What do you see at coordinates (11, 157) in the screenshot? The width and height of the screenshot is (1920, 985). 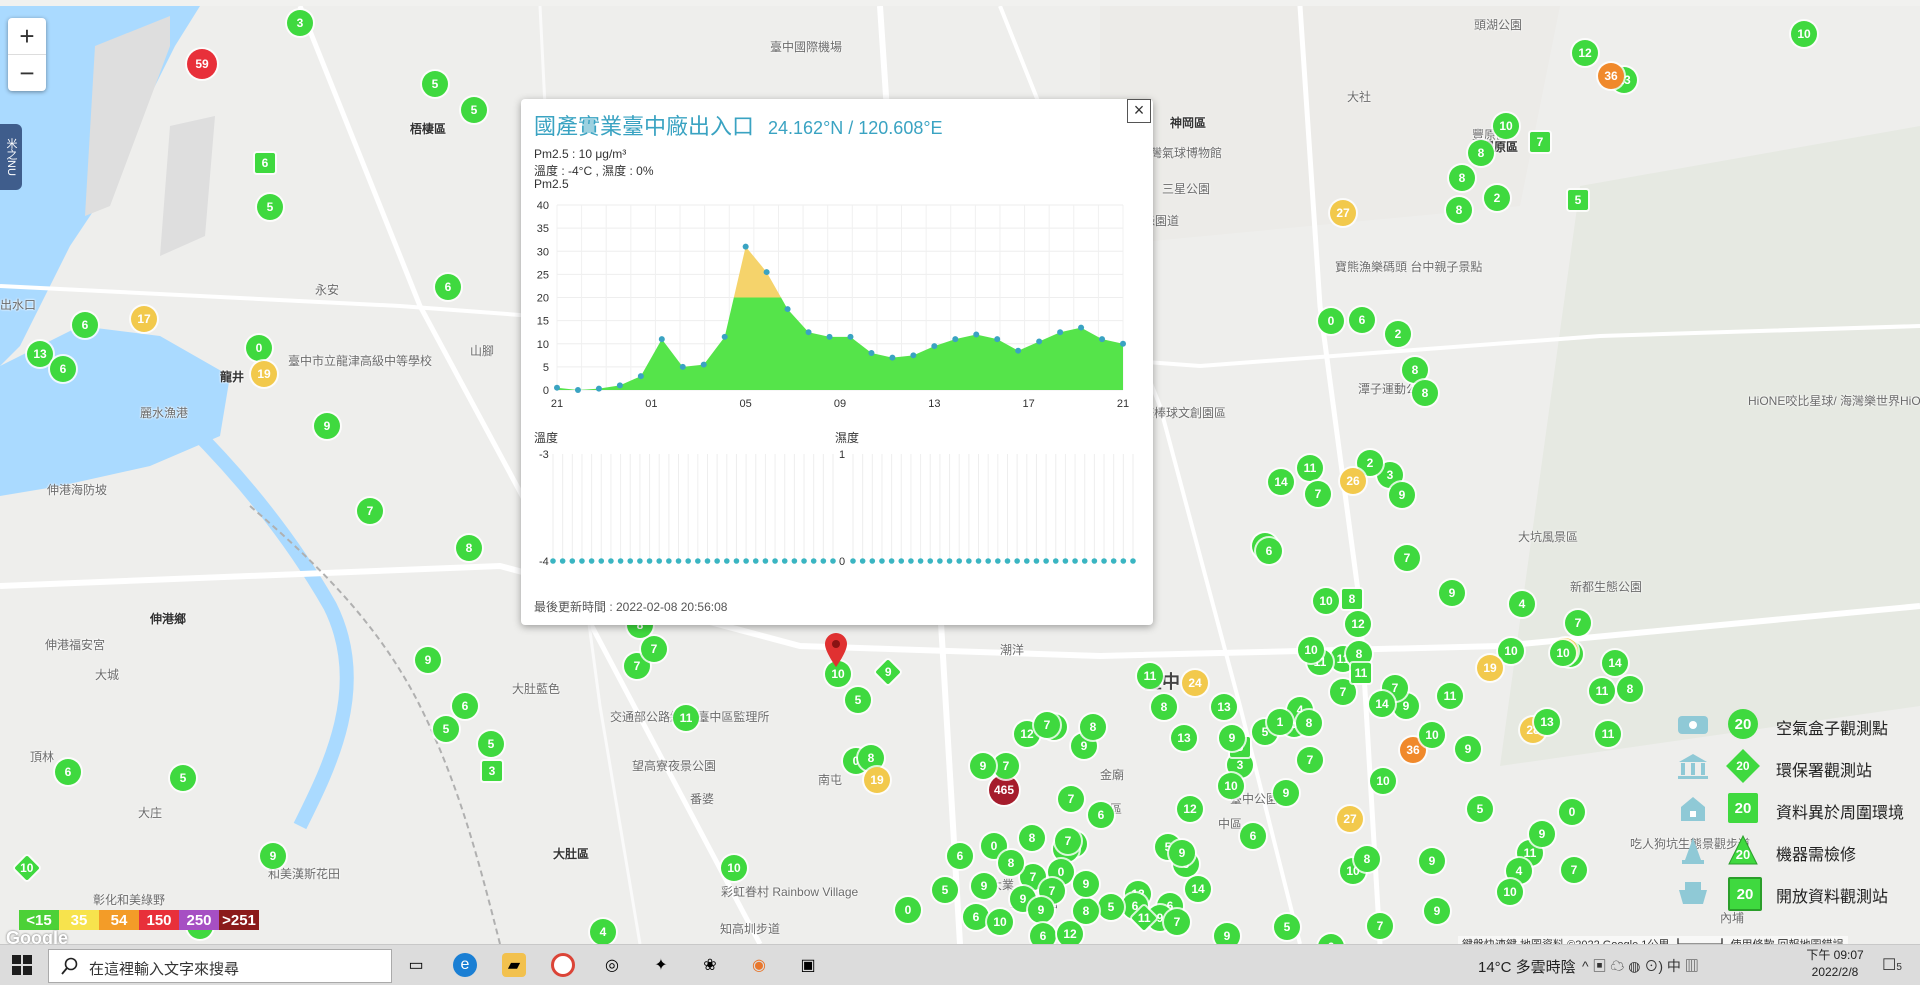 I see `side-panel-tab: 米之NU` at bounding box center [11, 157].